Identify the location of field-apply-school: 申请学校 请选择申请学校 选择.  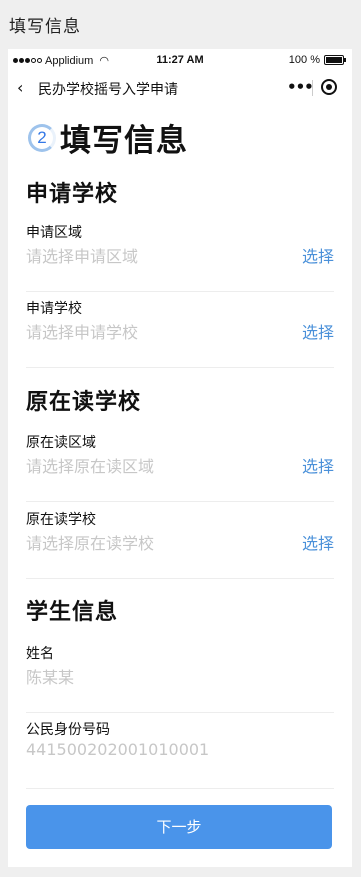
(180, 333).